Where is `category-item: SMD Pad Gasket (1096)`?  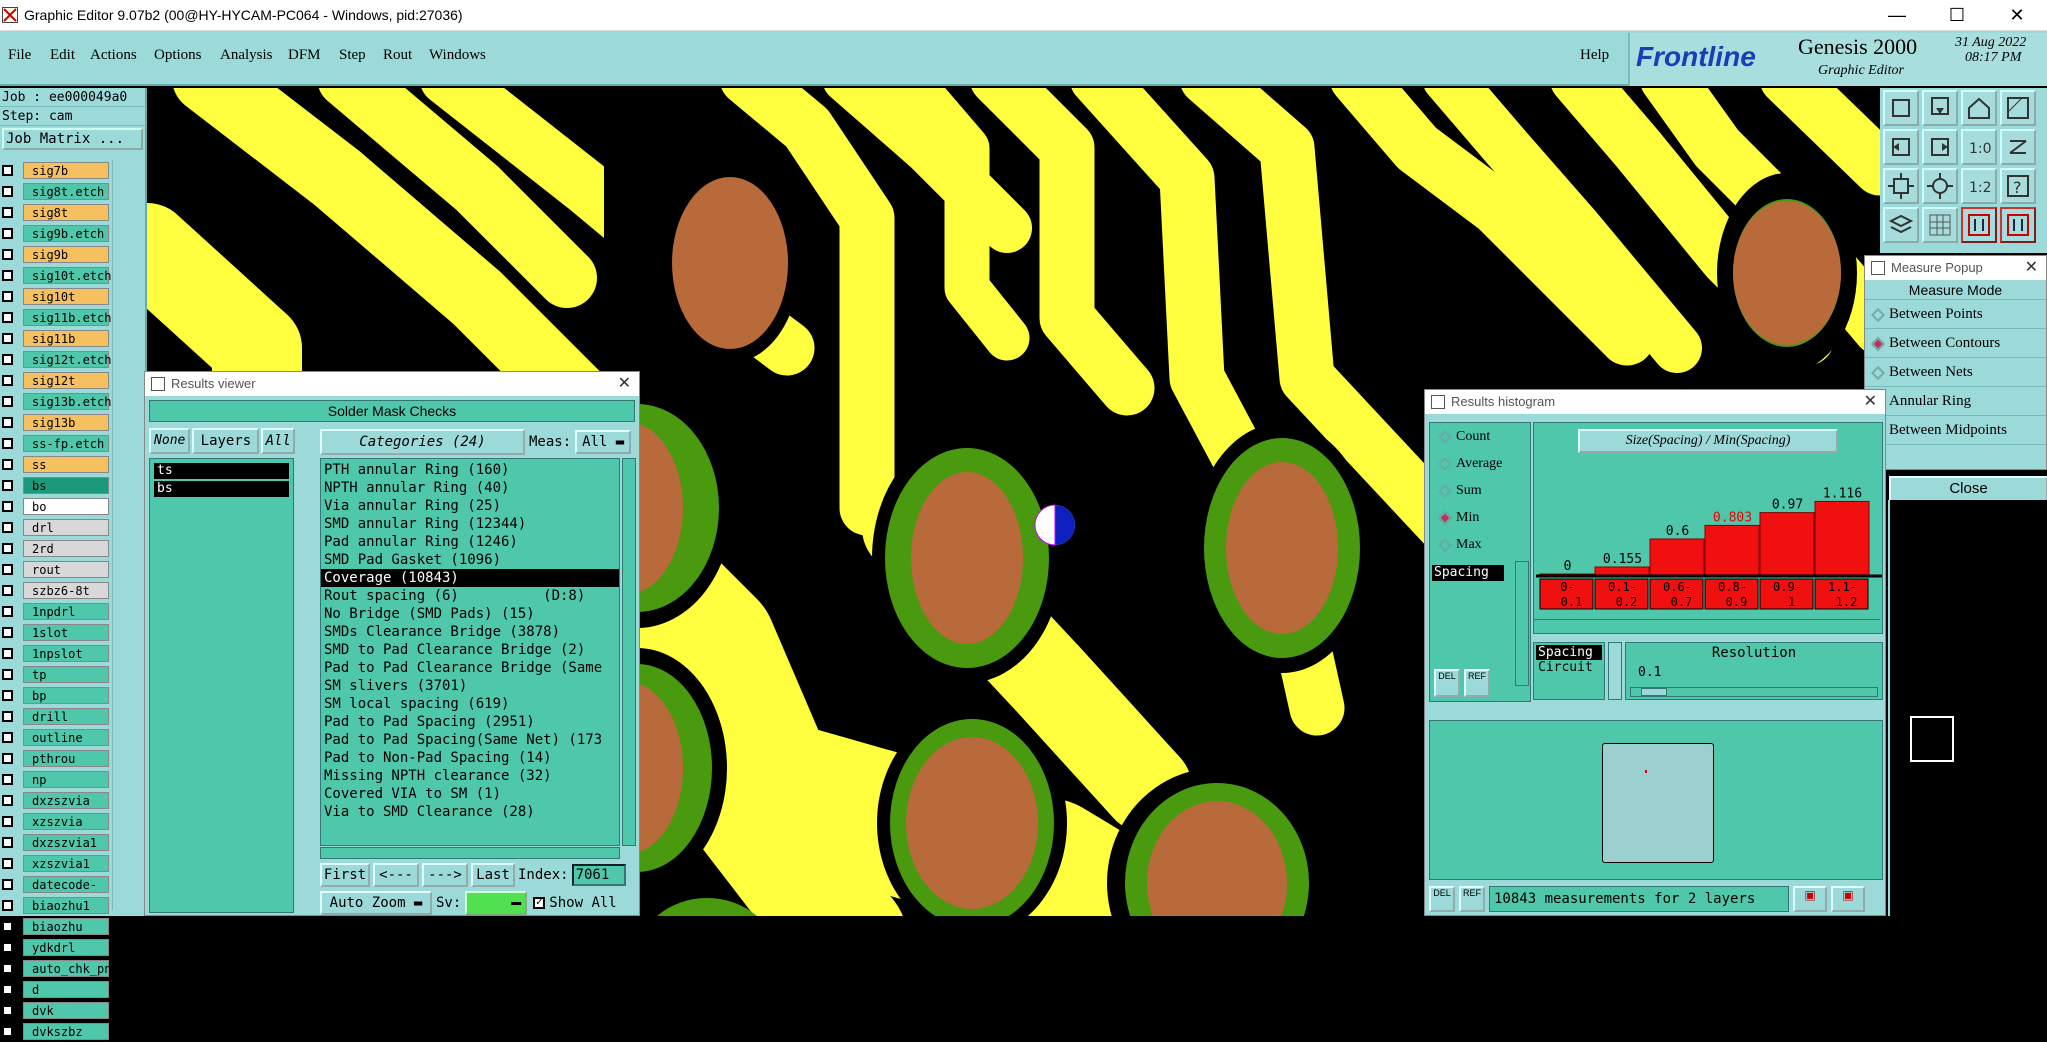 category-item: SMD Pad Gasket (1096) is located at coordinates (470, 560).